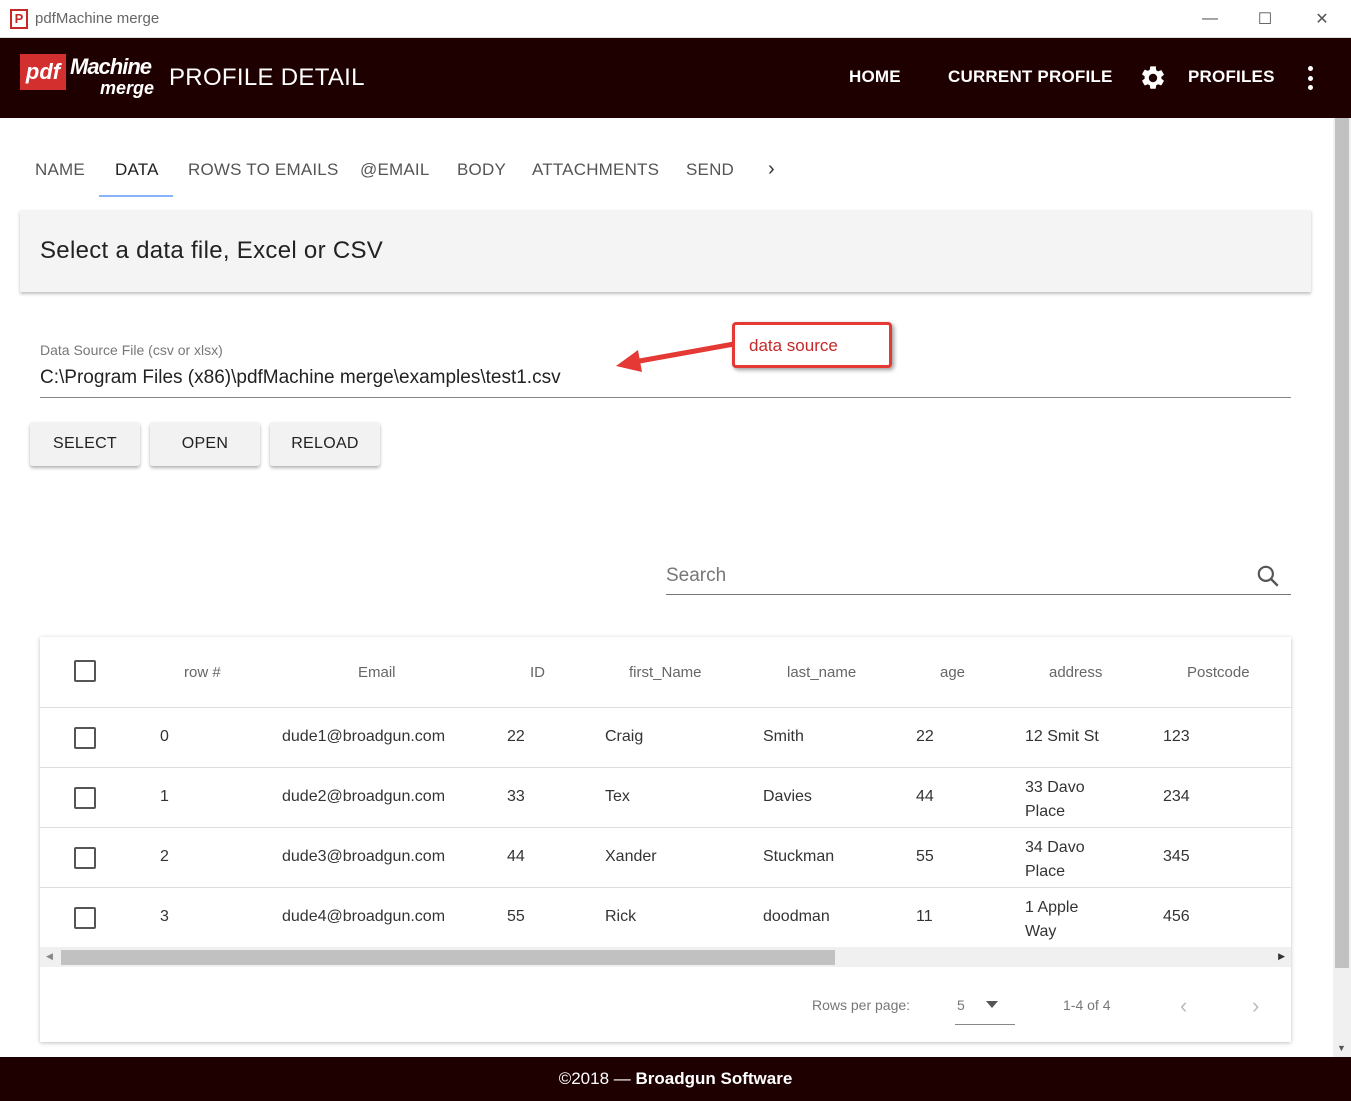  I want to click on select-button: SELECT, so click(85, 444).